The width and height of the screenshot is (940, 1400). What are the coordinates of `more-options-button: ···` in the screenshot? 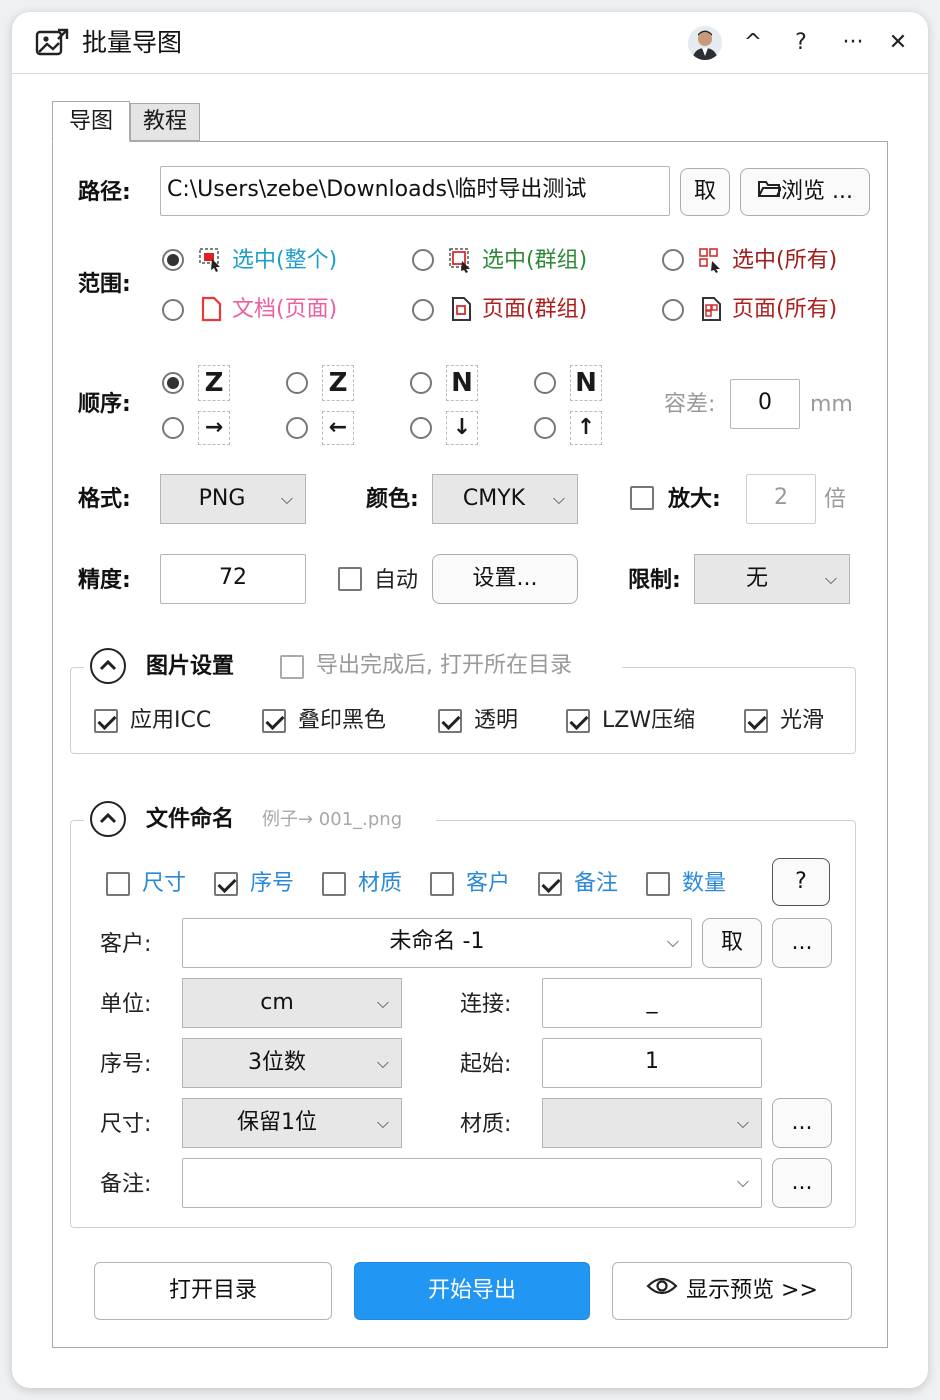 It's located at (853, 43).